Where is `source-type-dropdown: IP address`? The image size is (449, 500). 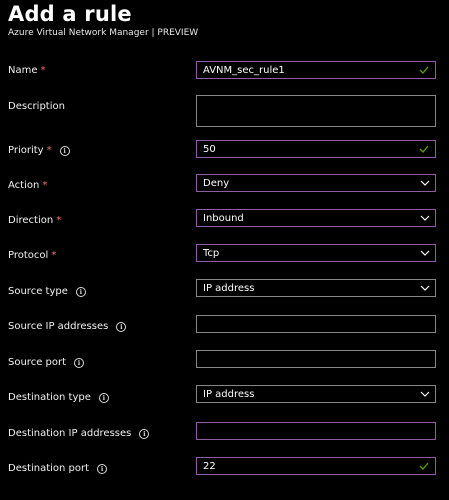
source-type-dropdown: IP address is located at coordinates (316, 288).